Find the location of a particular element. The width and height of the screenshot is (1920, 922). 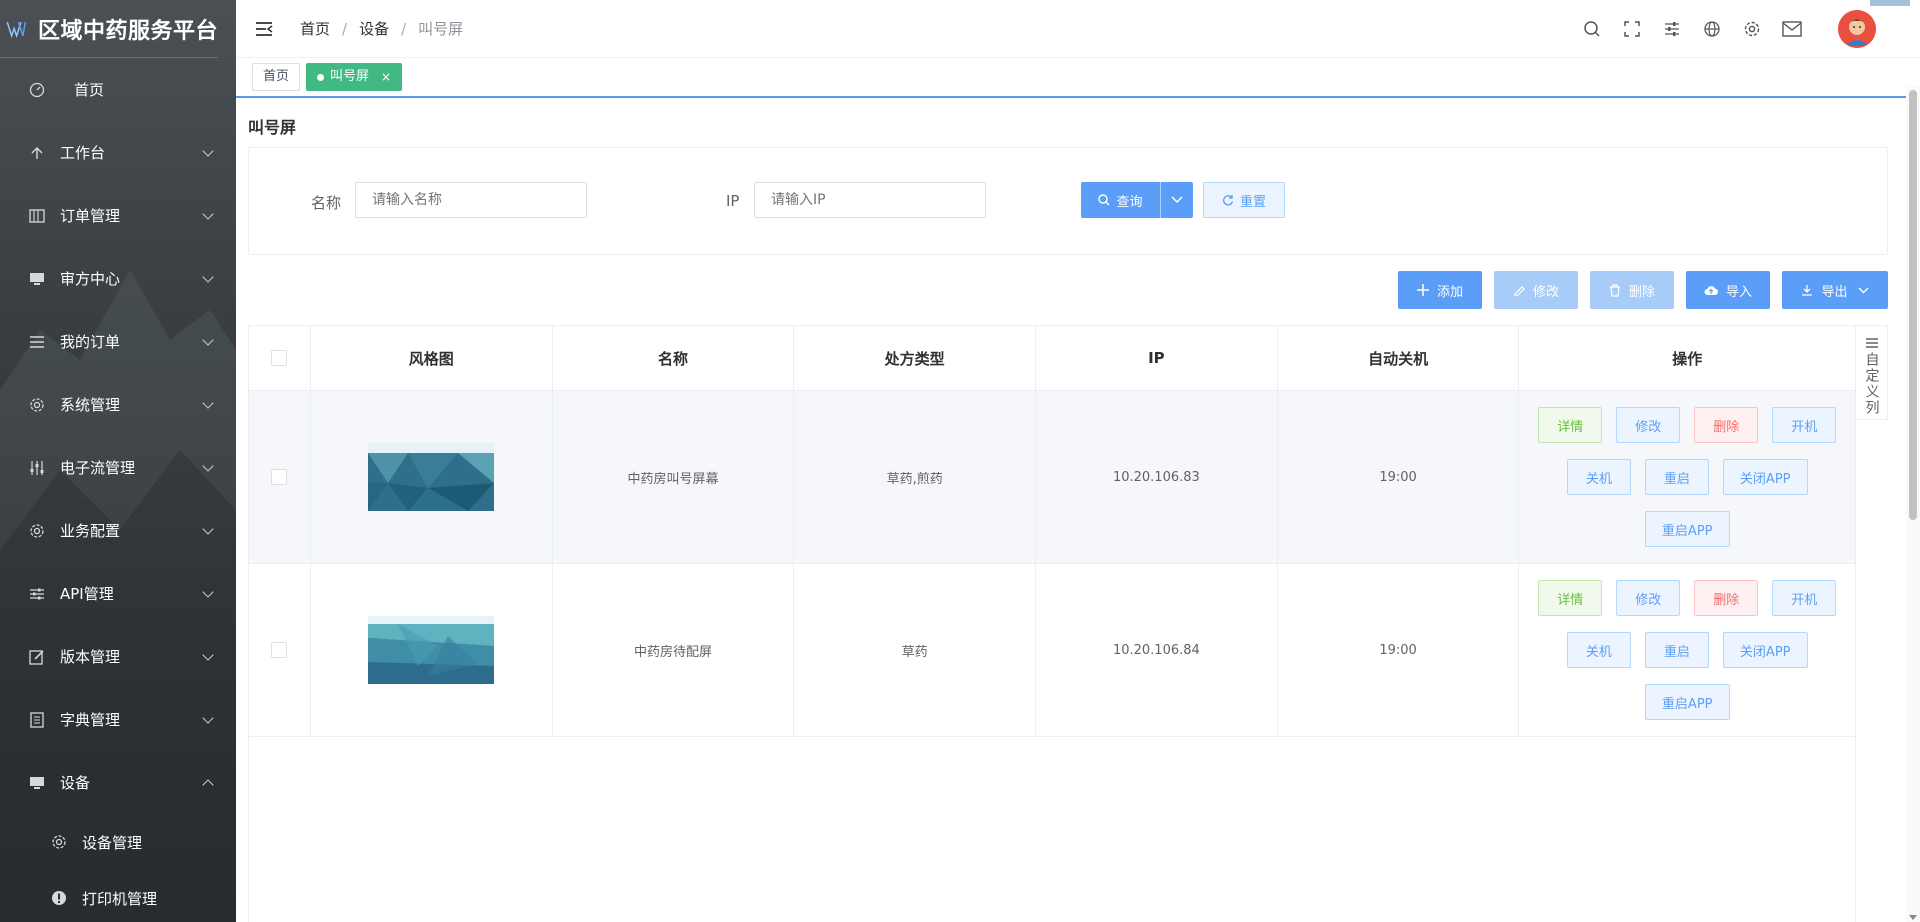

sidebar-item-dictionary: 字典管理 is located at coordinates (118, 719).